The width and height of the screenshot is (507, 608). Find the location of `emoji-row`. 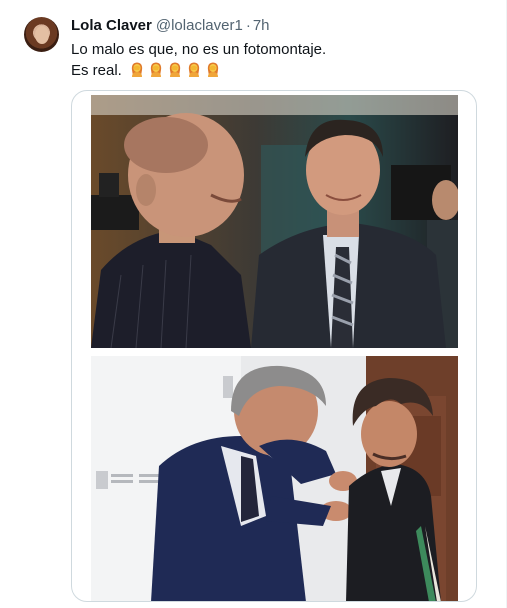

emoji-row is located at coordinates (173, 70).